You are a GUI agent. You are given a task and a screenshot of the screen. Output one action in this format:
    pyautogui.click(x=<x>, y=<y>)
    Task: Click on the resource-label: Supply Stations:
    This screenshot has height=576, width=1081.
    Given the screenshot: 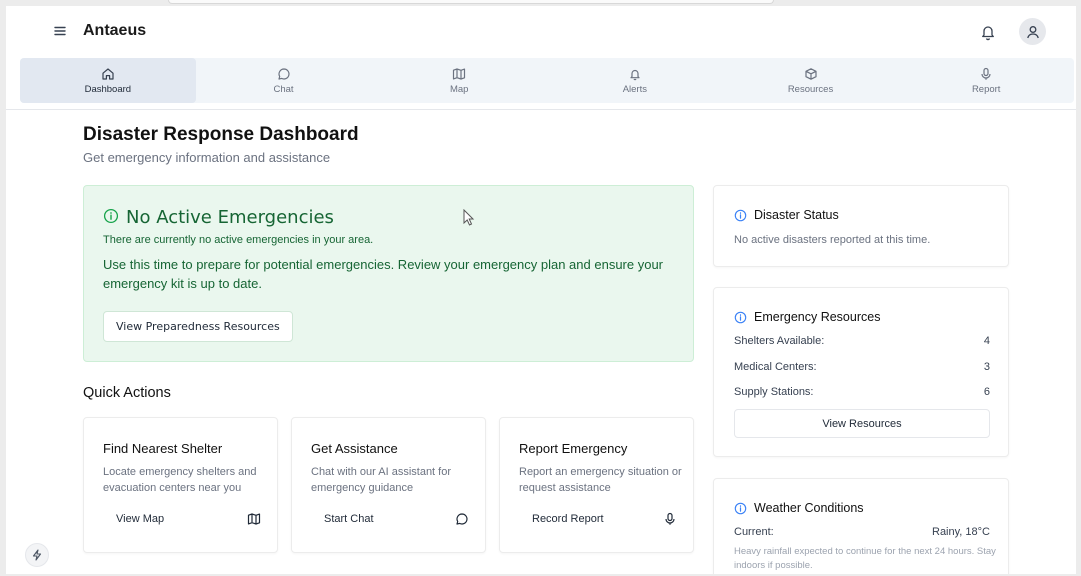 What is the action you would take?
    pyautogui.click(x=774, y=392)
    